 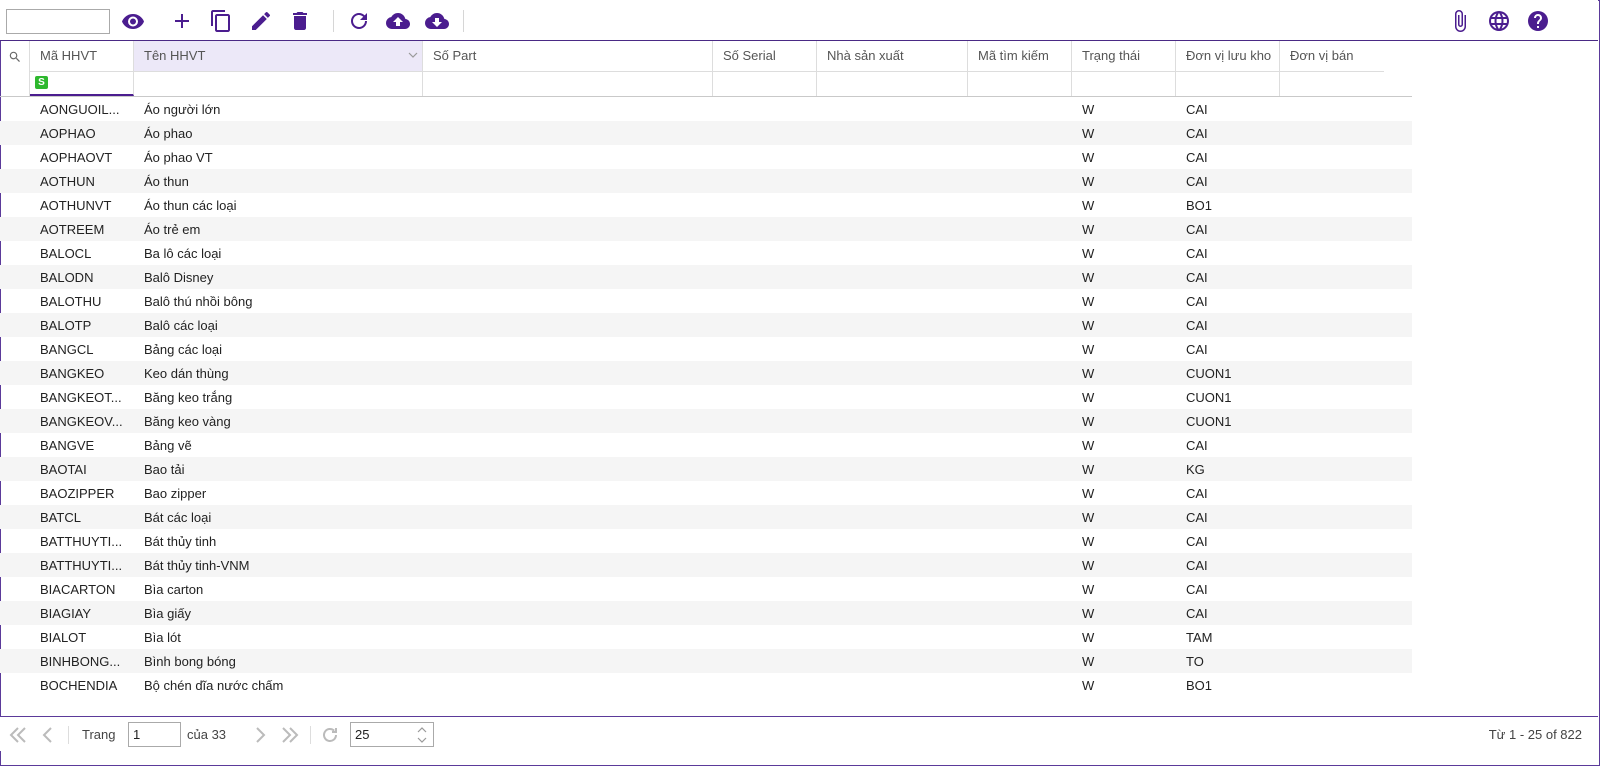 What do you see at coordinates (78, 589) in the screenshot?
I see `cell-ma-hhvt: BIACARTON` at bounding box center [78, 589].